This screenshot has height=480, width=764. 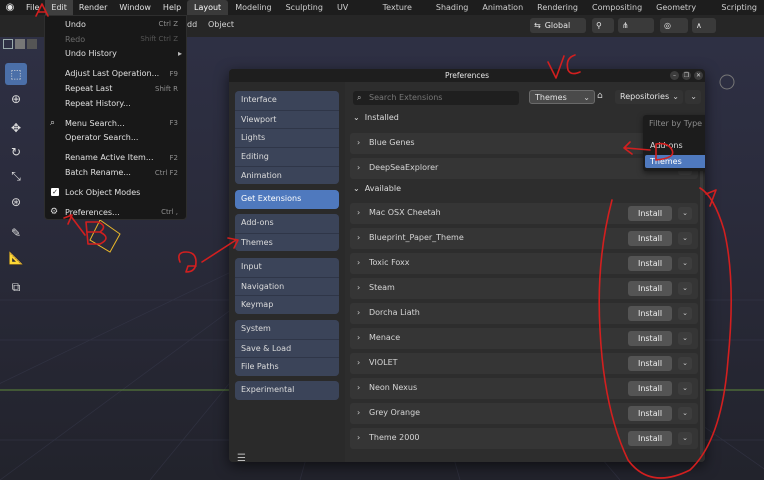 I want to click on available-row: › Mac OSX Cheetah Install ⌄, so click(x=524, y=213).